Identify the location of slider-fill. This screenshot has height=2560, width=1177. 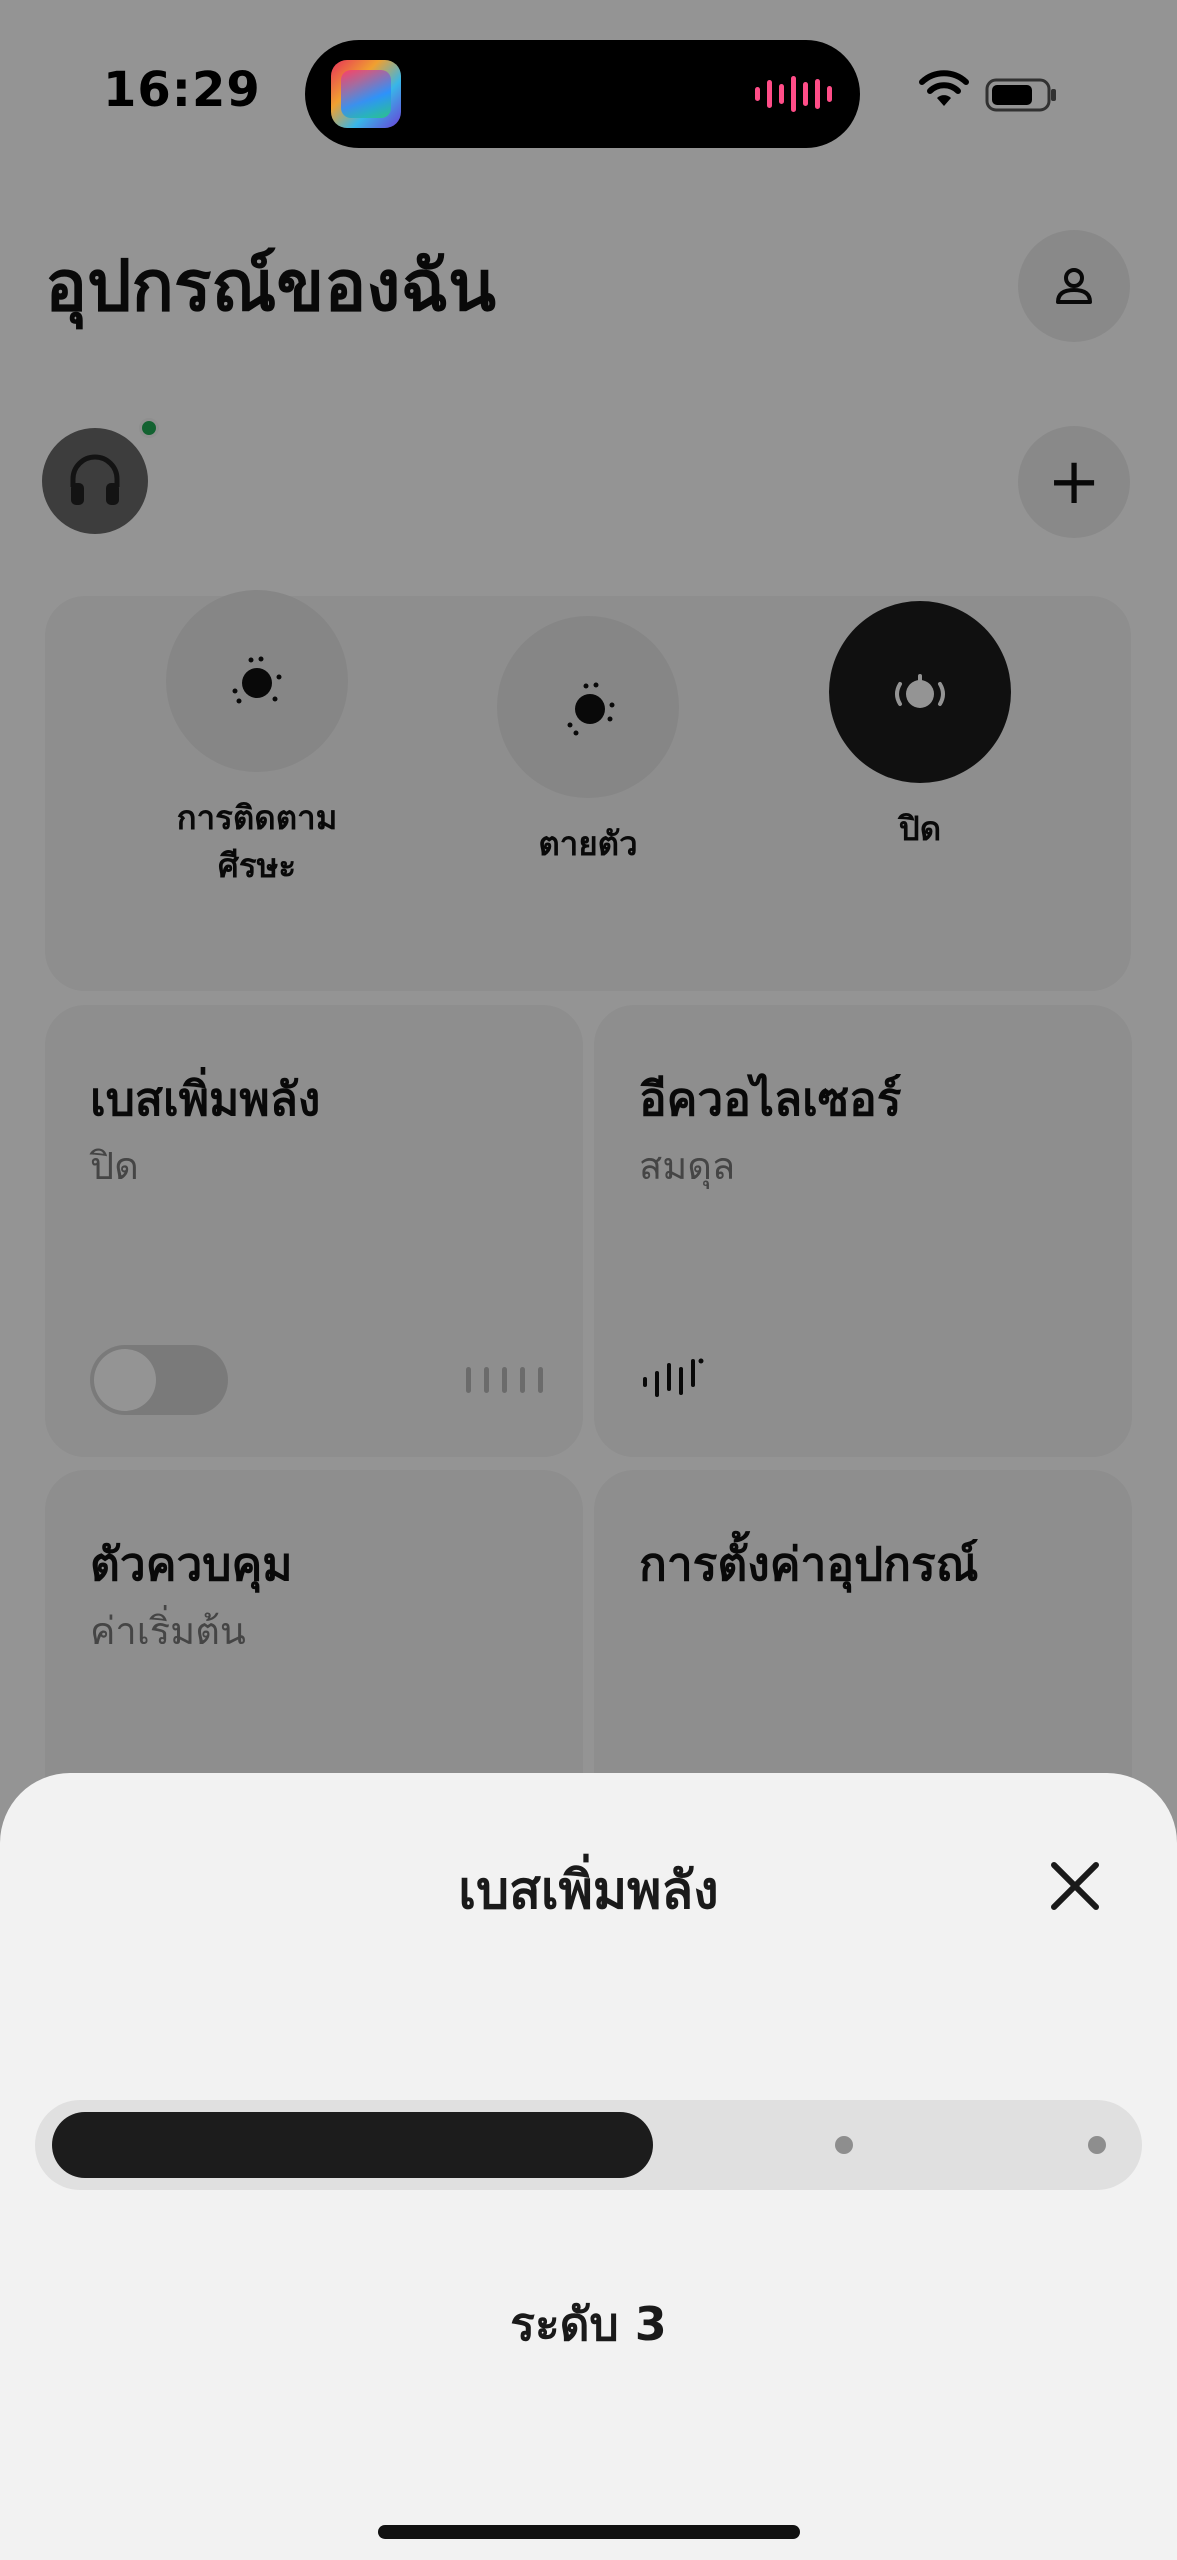
(352, 2145).